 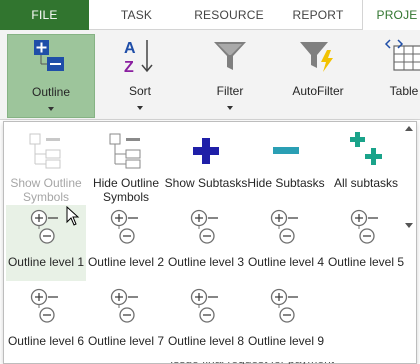 What do you see at coordinates (46, 341) in the screenshot?
I see `outline-level-6-label: Outline level 6` at bounding box center [46, 341].